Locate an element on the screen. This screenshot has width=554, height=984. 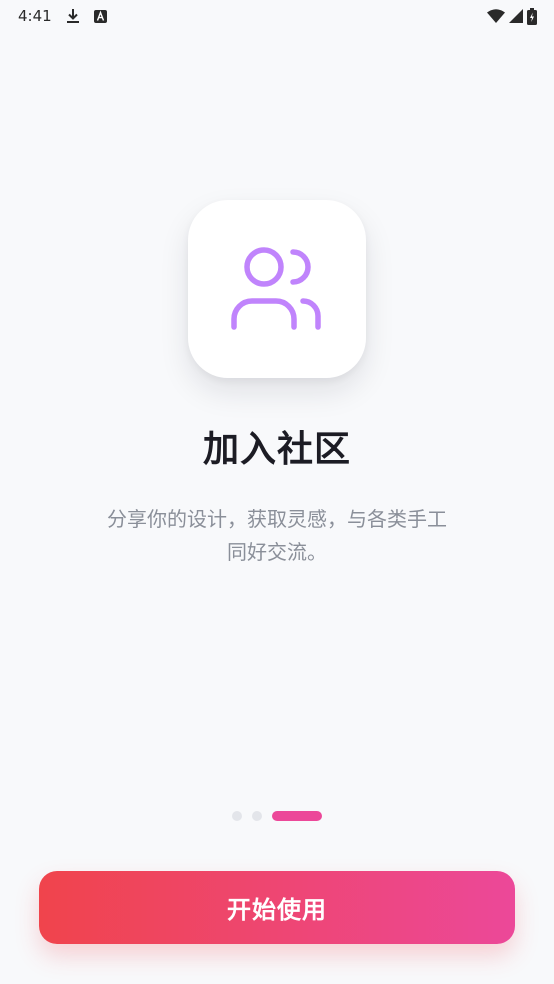
status-time: 4:41 is located at coordinates (35, 16).